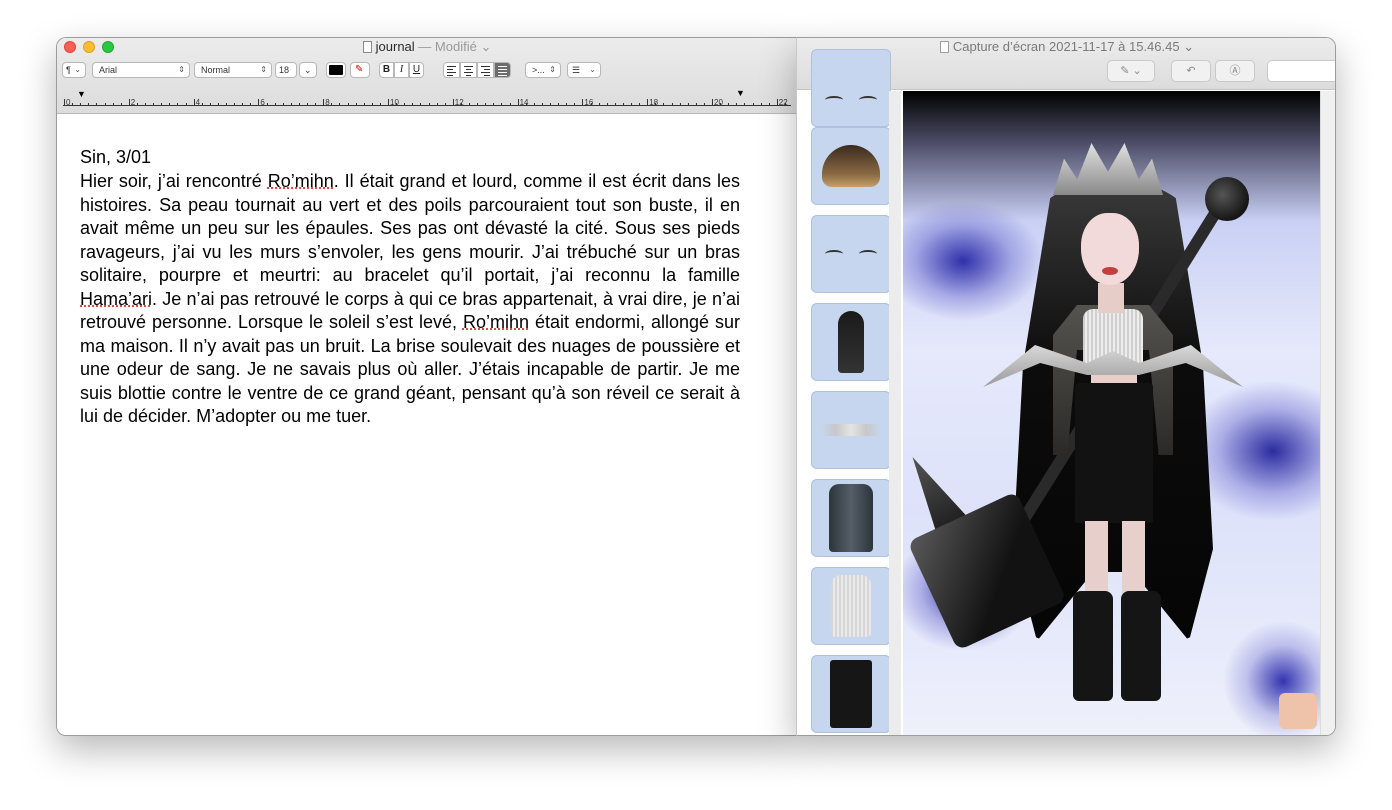 This screenshot has width=1392, height=810. What do you see at coordinates (1301, 71) in the screenshot?
I see `search-field` at bounding box center [1301, 71].